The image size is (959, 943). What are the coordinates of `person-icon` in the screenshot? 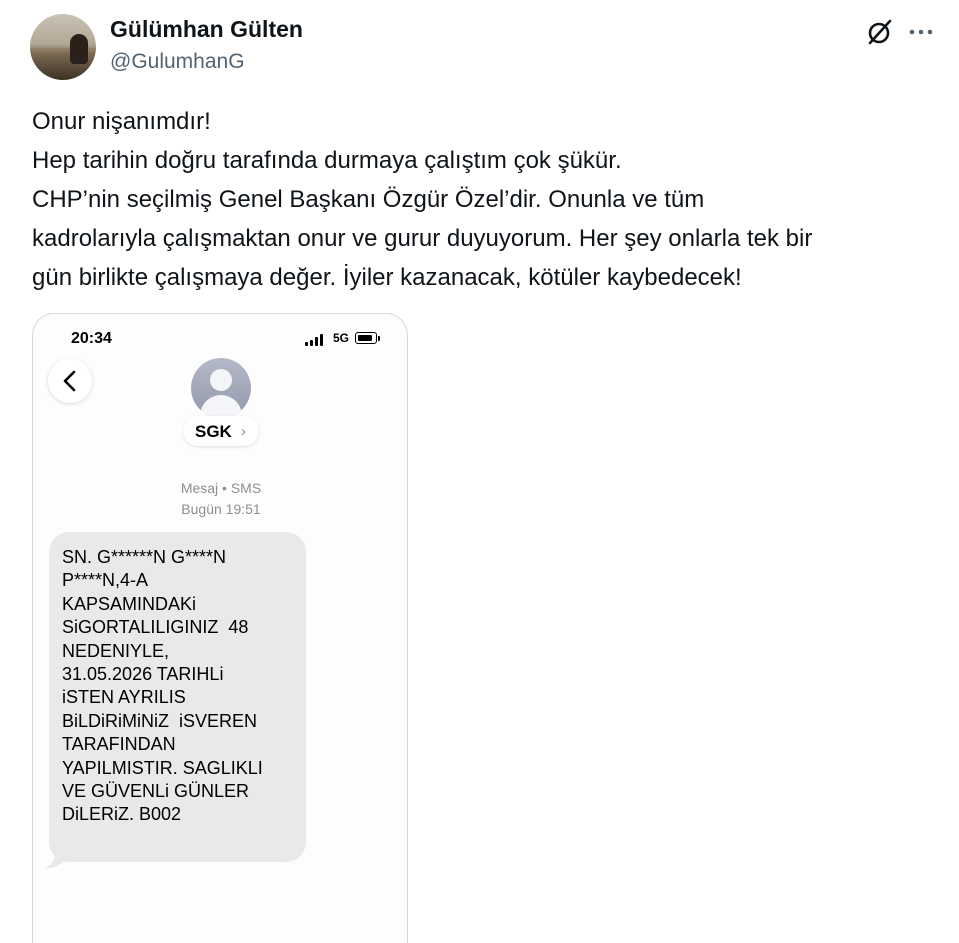 It's located at (221, 380).